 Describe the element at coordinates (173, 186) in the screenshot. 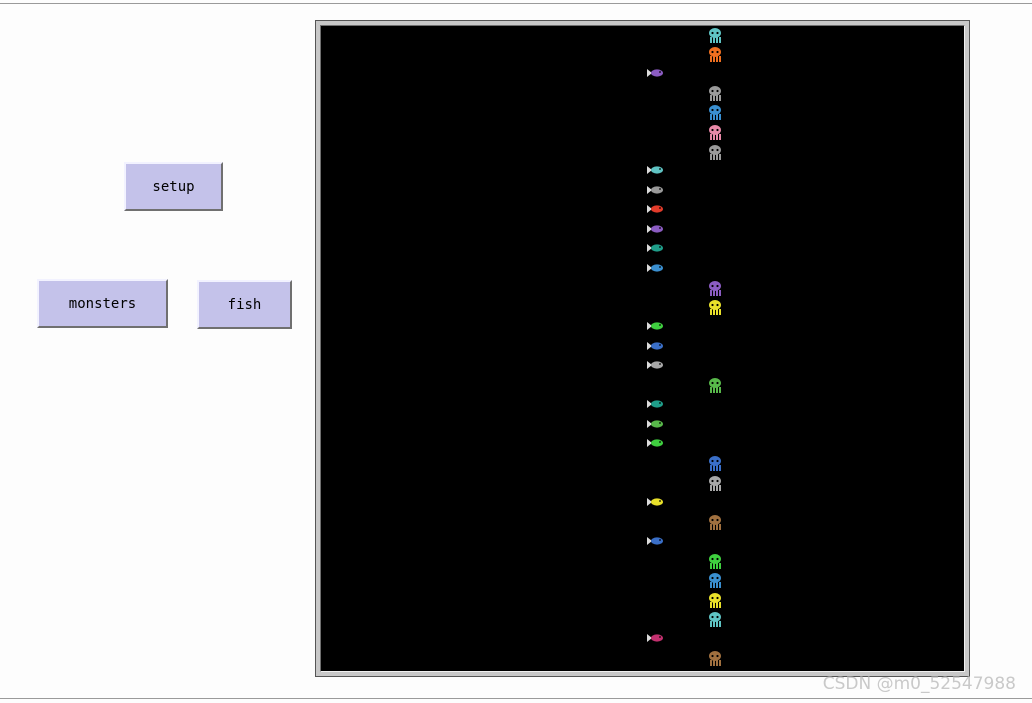

I see `setup-button: setup` at that location.